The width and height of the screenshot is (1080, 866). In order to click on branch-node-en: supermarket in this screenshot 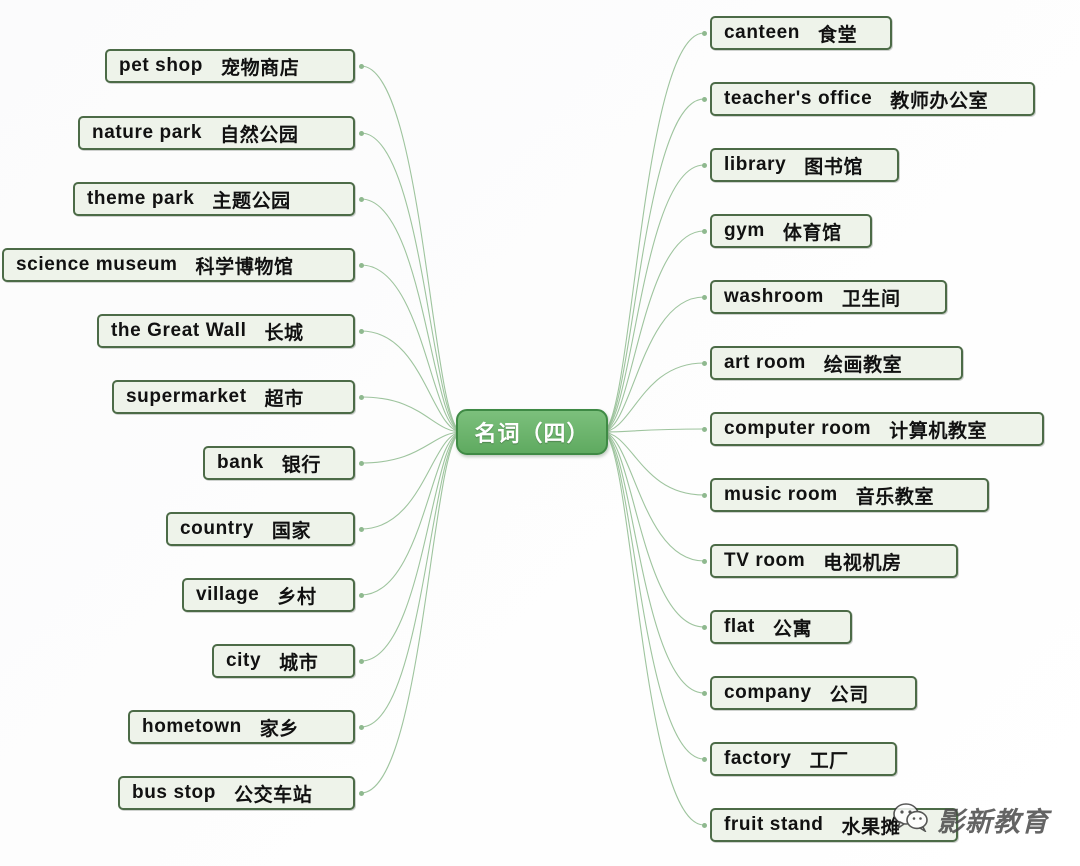, I will do `click(186, 396)`.